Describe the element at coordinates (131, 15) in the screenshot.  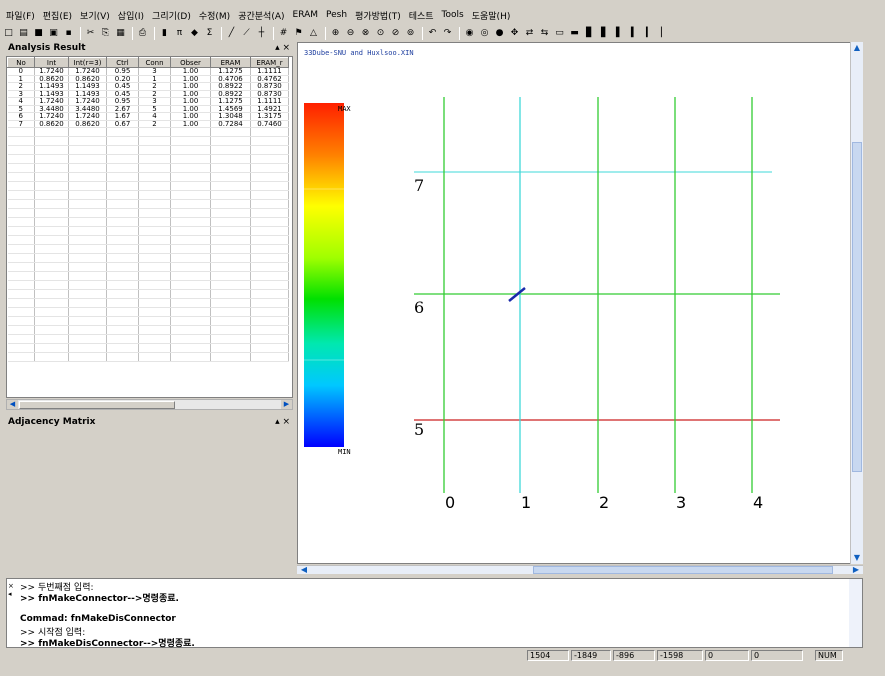
I see `menu-item: 삽입(I)` at that location.